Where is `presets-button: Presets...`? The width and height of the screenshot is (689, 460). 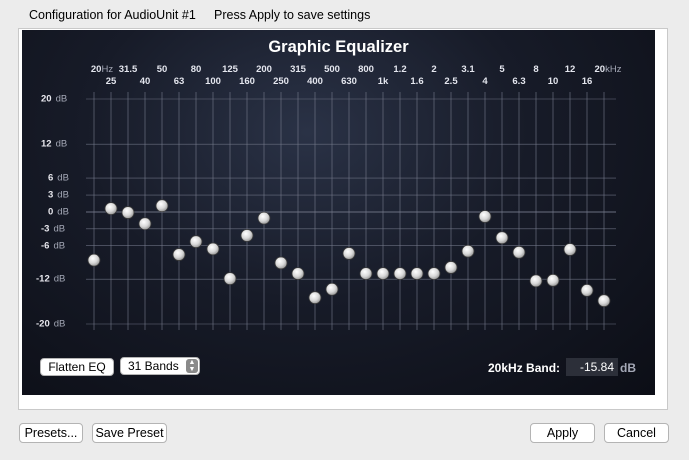 presets-button: Presets... is located at coordinates (51, 433).